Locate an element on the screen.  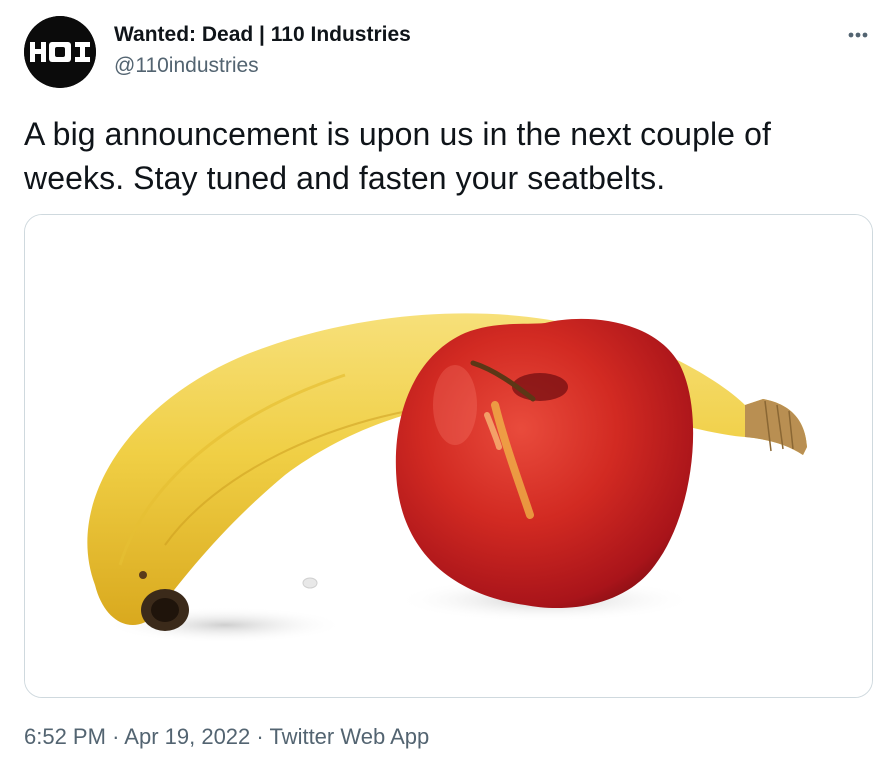
ellipsis-icon is located at coordinates (858, 35).